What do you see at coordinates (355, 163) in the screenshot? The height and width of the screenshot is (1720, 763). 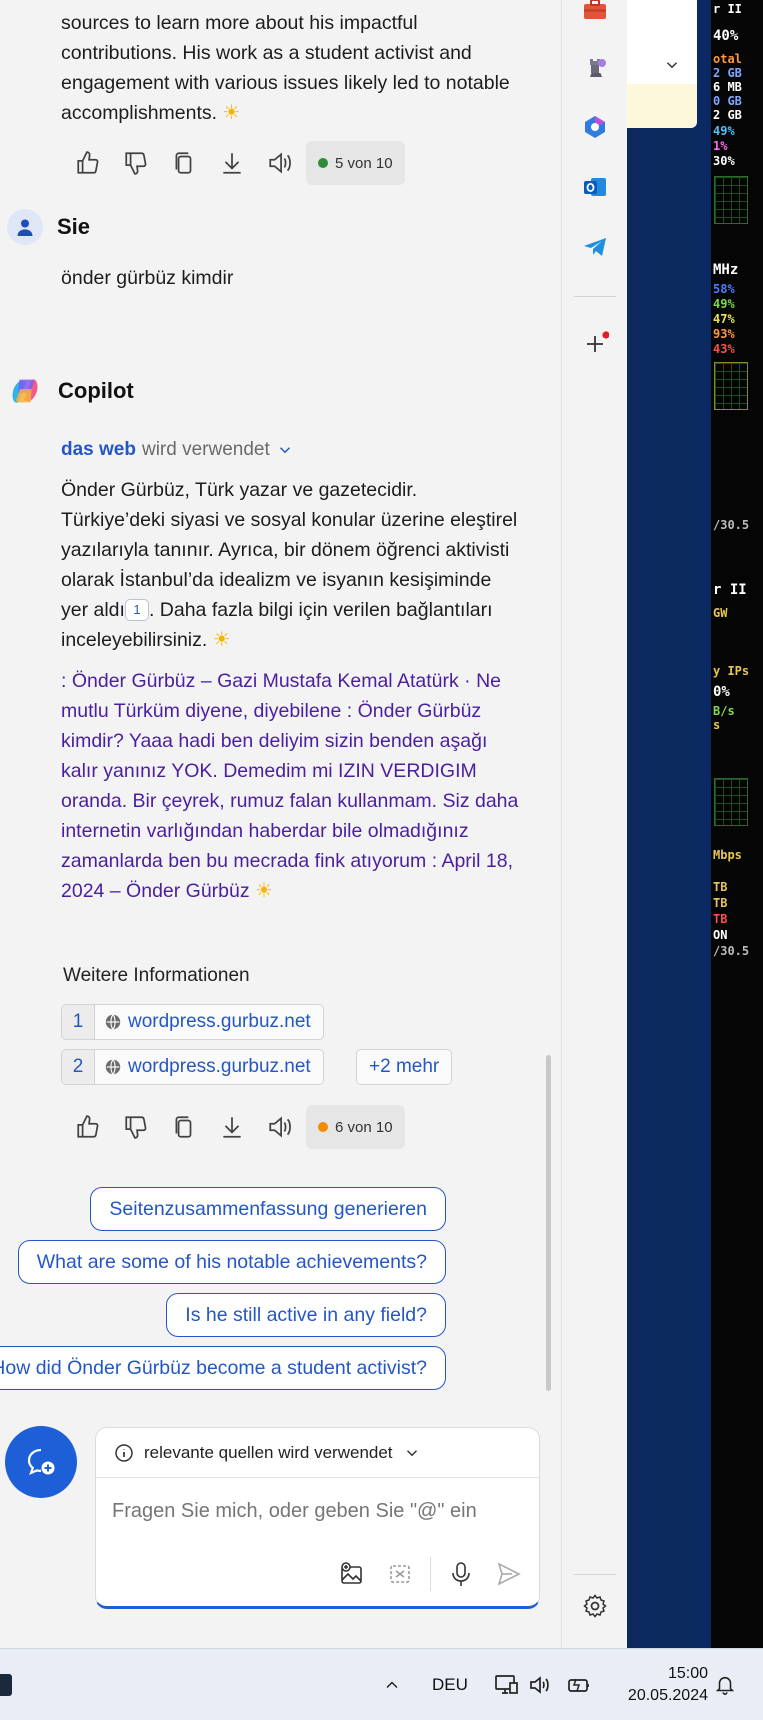 I see `response-counter: 5 von 10` at bounding box center [355, 163].